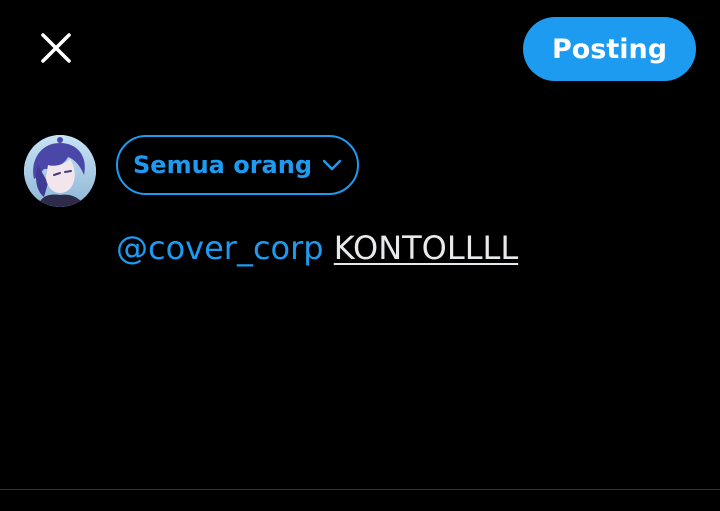 The image size is (720, 511). What do you see at coordinates (360, 489) in the screenshot?
I see `bottom-divider` at bounding box center [360, 489].